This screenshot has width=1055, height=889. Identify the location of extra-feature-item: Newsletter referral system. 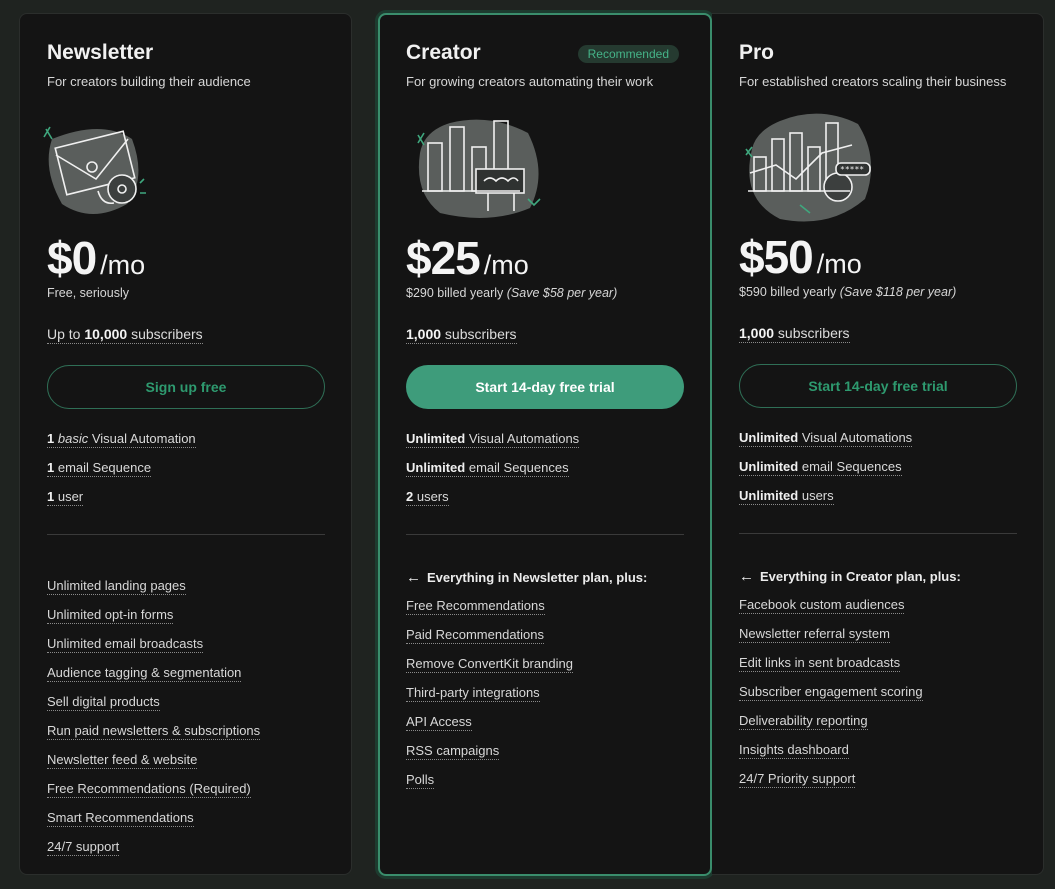
(850, 640).